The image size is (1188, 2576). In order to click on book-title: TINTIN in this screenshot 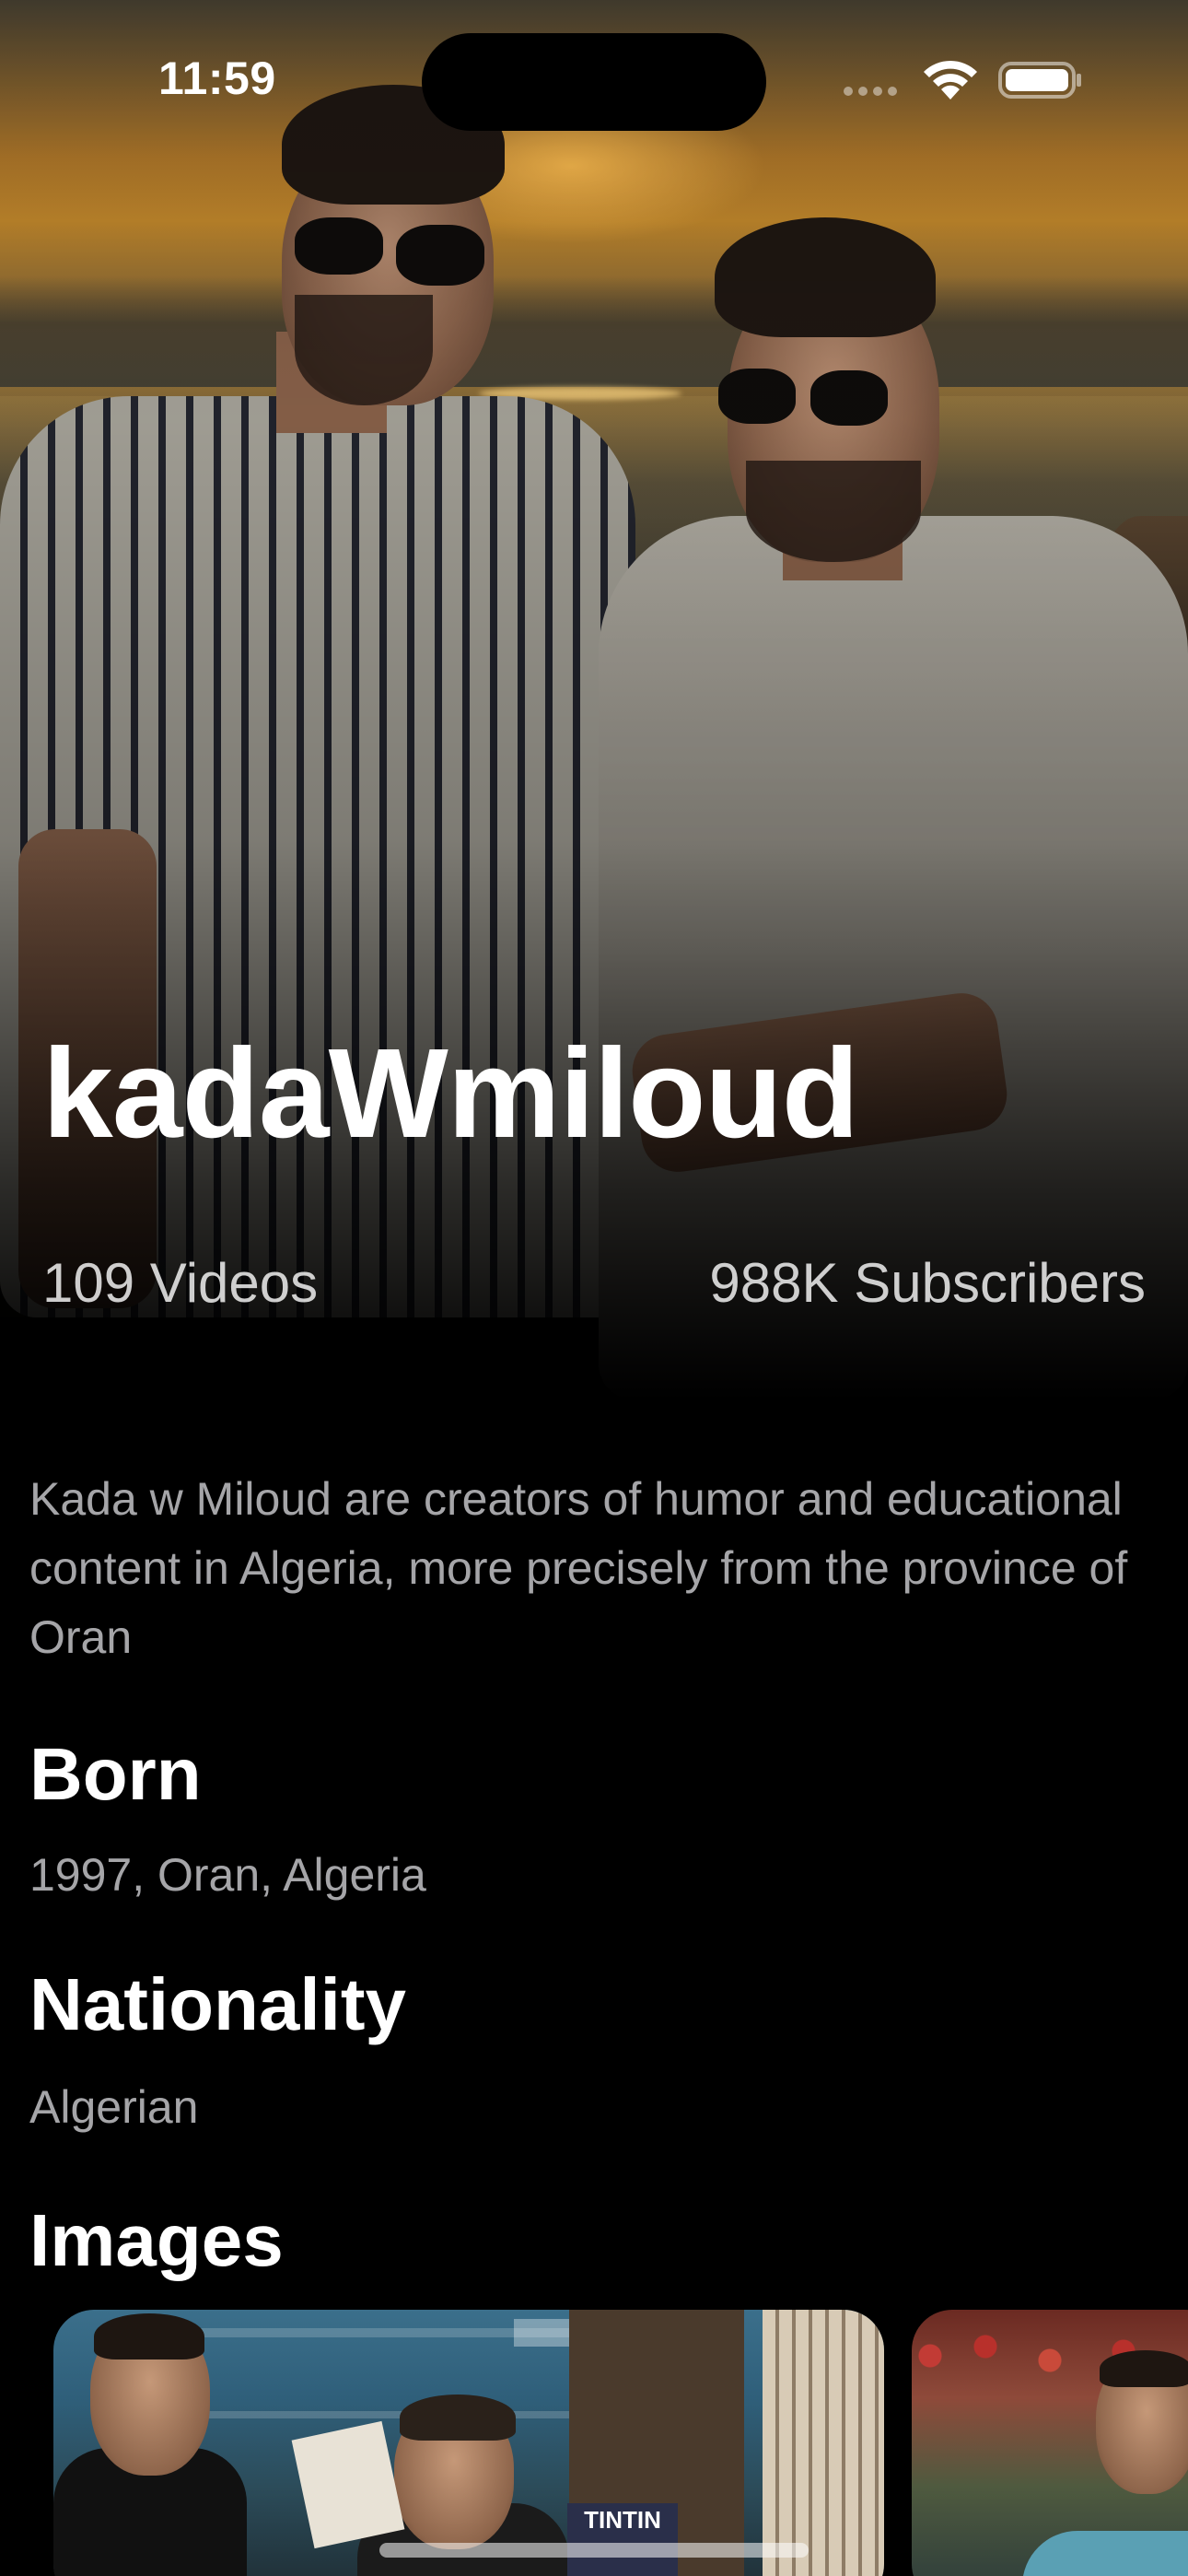, I will do `click(622, 2520)`.